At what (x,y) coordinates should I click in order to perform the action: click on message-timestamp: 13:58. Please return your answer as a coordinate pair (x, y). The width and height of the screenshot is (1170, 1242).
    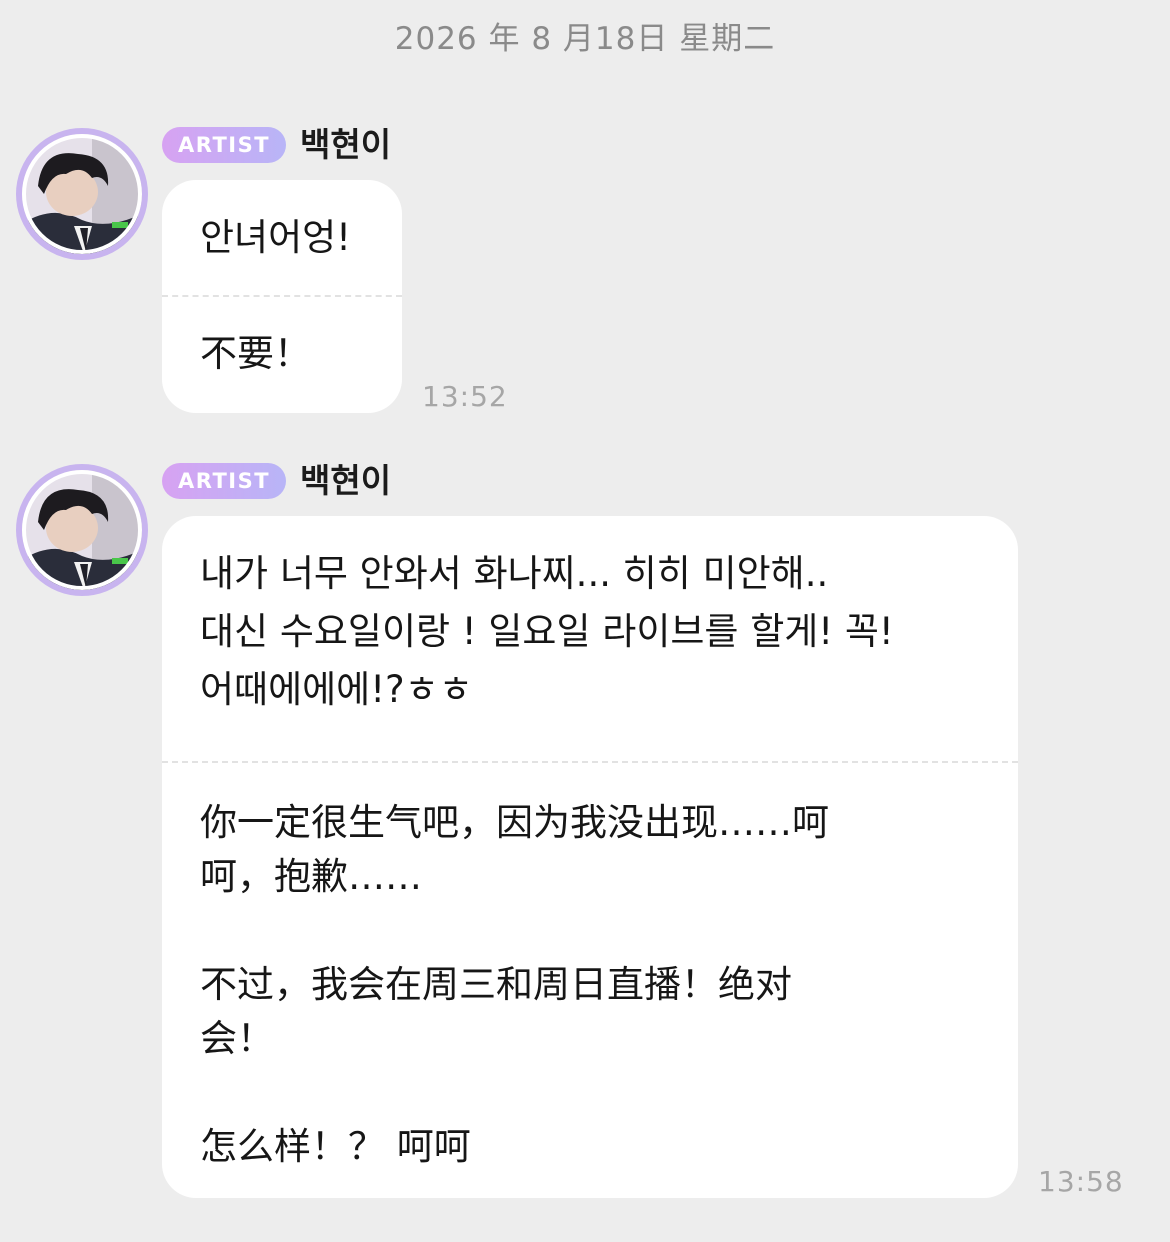
    Looking at the image, I should click on (1081, 1181).